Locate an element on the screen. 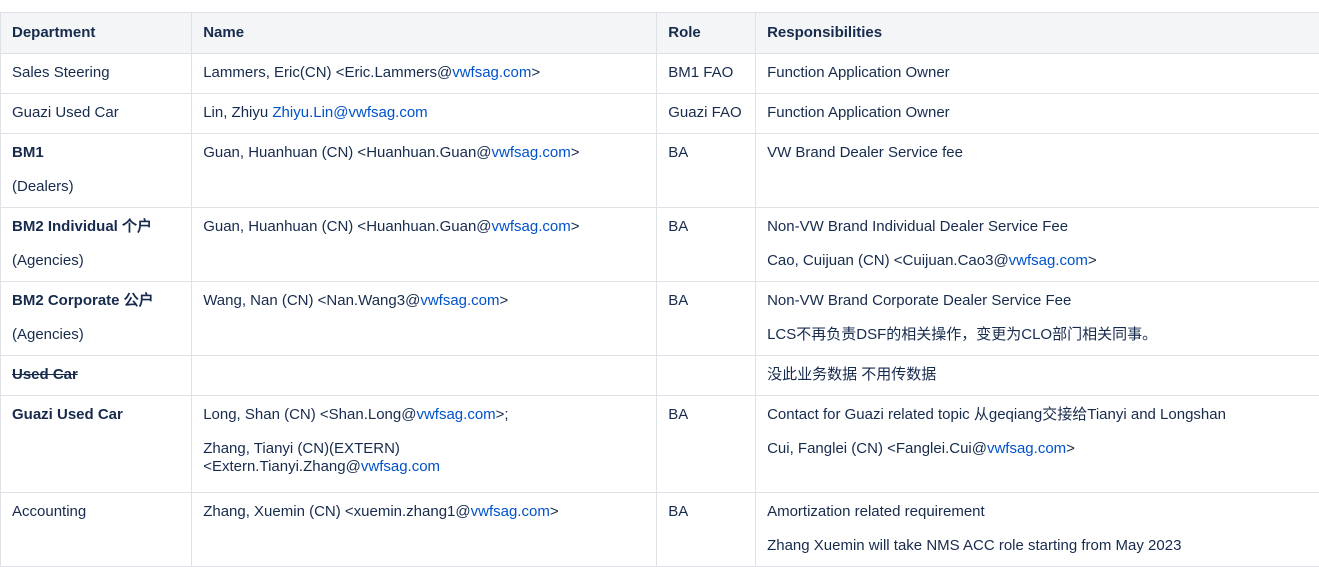 This screenshot has height=567, width=1319. header-name: Name is located at coordinates (424, 33).